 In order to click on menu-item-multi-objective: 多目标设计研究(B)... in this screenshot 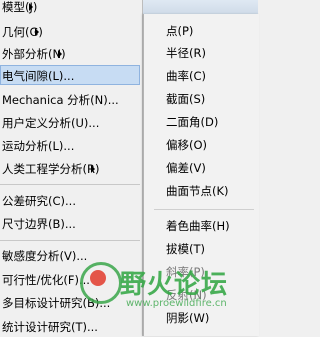, I will do `click(55, 303)`.